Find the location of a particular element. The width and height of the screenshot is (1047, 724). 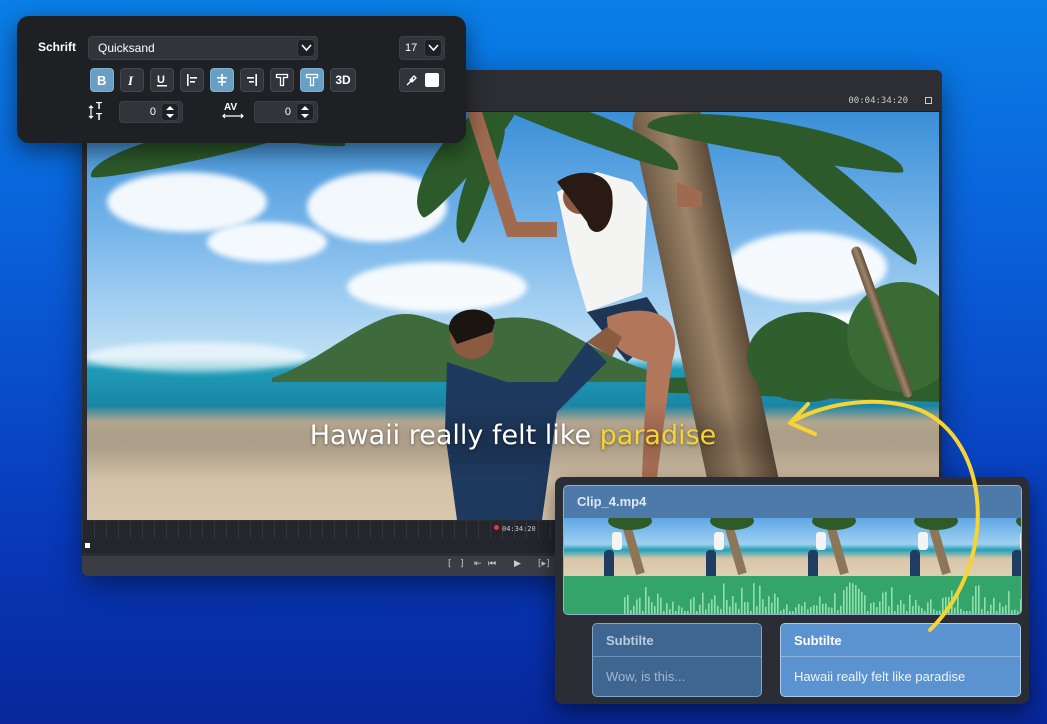

text-outline-button is located at coordinates (282, 80).